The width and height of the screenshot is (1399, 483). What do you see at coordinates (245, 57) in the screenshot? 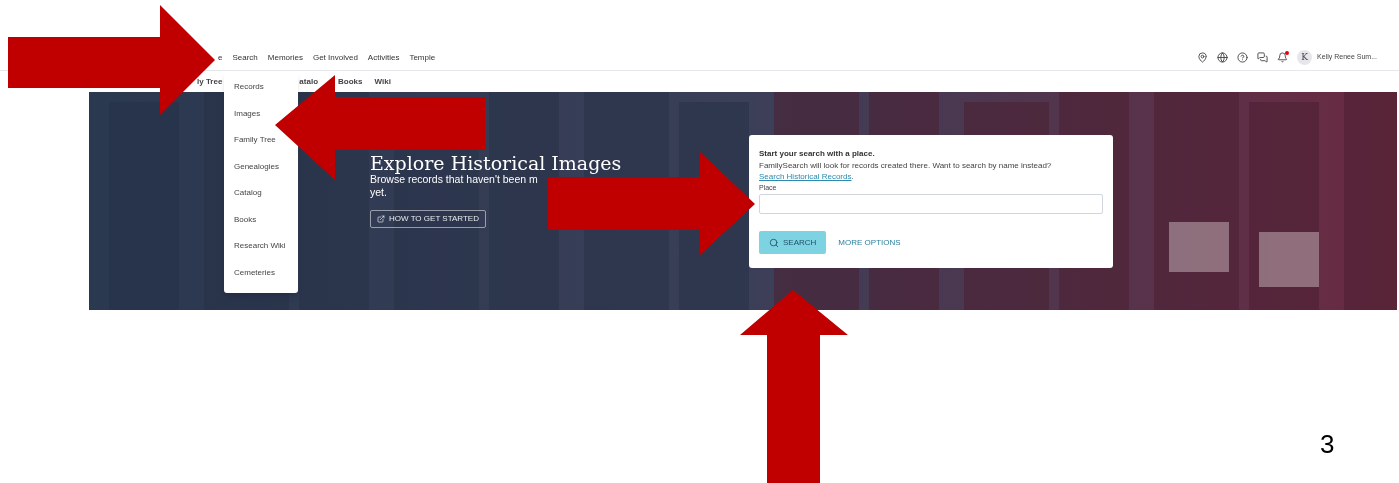
I see `nav-link: Search` at bounding box center [245, 57].